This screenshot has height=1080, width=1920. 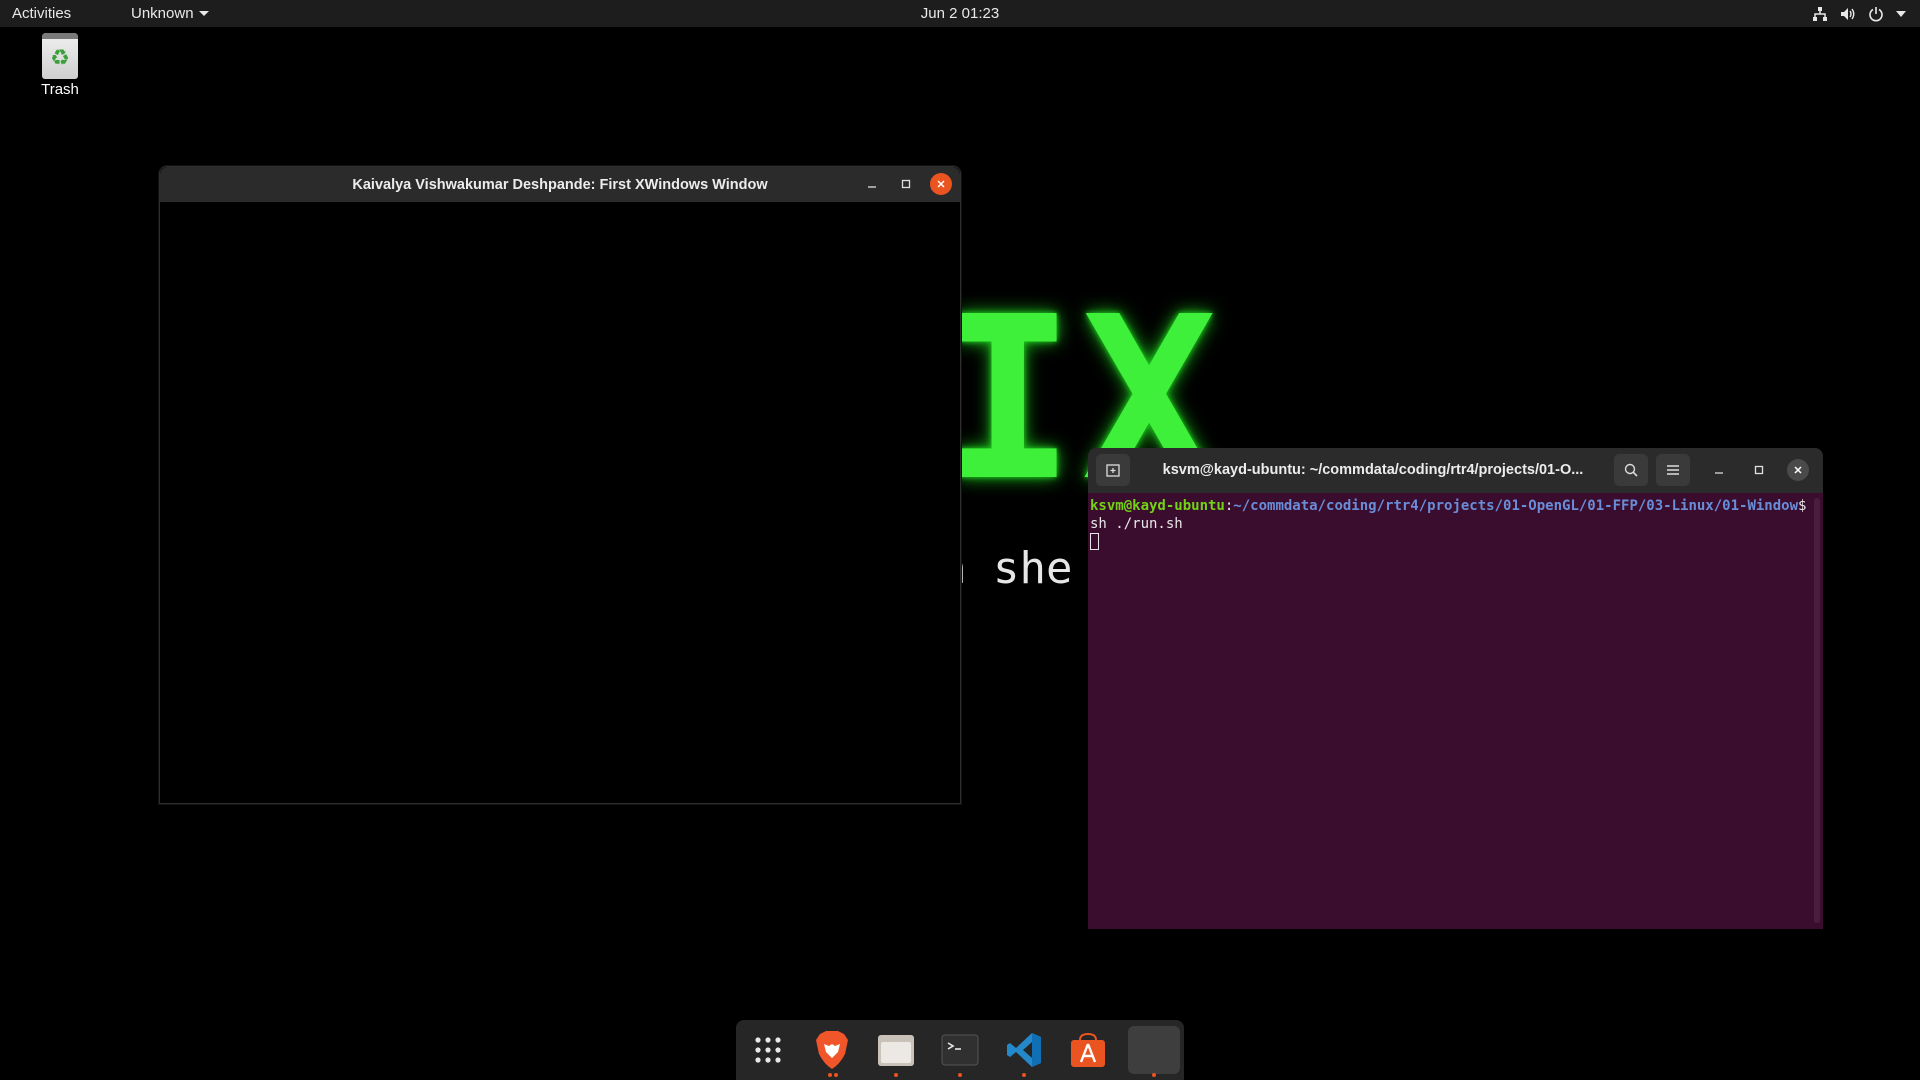 I want to click on top-bar: Activities Unknown Jun 2 01:23, so click(x=960, y=13).